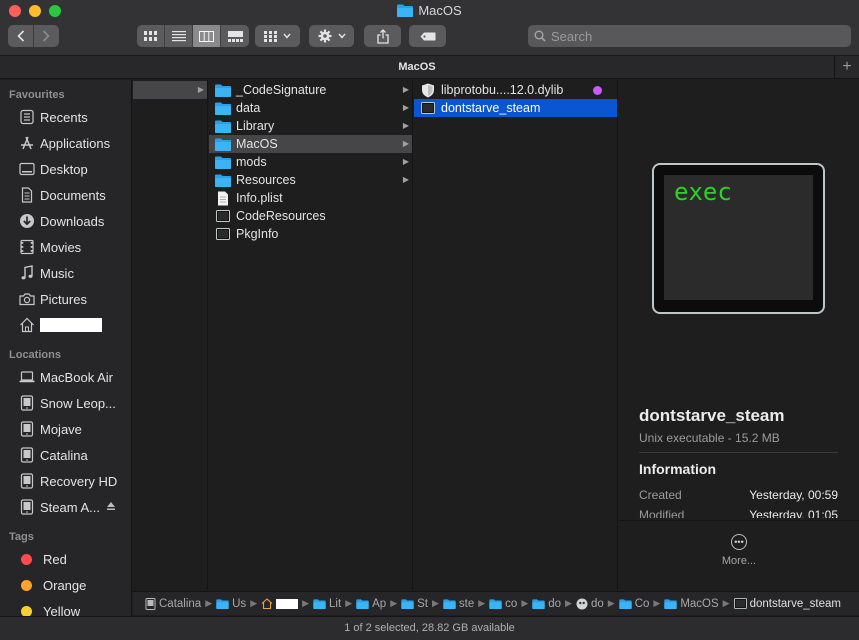  Describe the element at coordinates (65, 455) in the screenshot. I see `sidebar-item-catalina: Catalina` at that location.